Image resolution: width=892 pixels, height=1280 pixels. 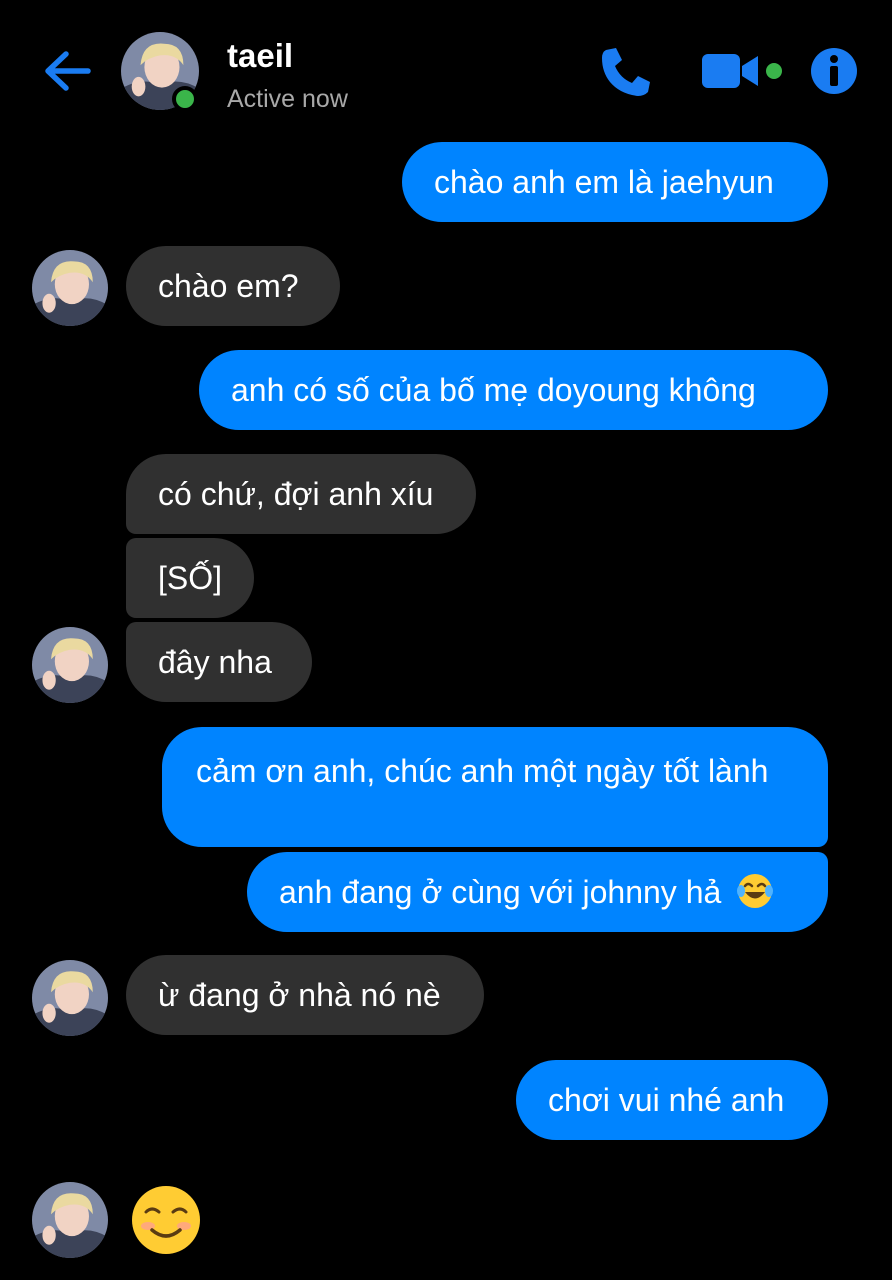 What do you see at coordinates (482, 771) in the screenshot?
I see `message-text: cảm ơn anh, chúc anh một ngày tốt lành` at bounding box center [482, 771].